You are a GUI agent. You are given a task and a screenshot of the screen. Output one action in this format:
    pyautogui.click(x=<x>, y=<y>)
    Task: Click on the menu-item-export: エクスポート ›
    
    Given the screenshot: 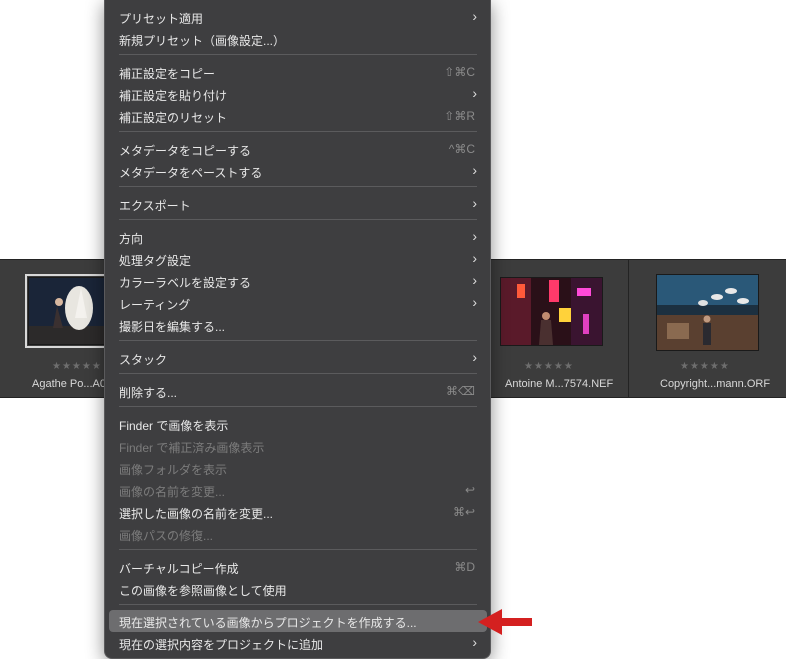 What is the action you would take?
    pyautogui.click(x=298, y=204)
    